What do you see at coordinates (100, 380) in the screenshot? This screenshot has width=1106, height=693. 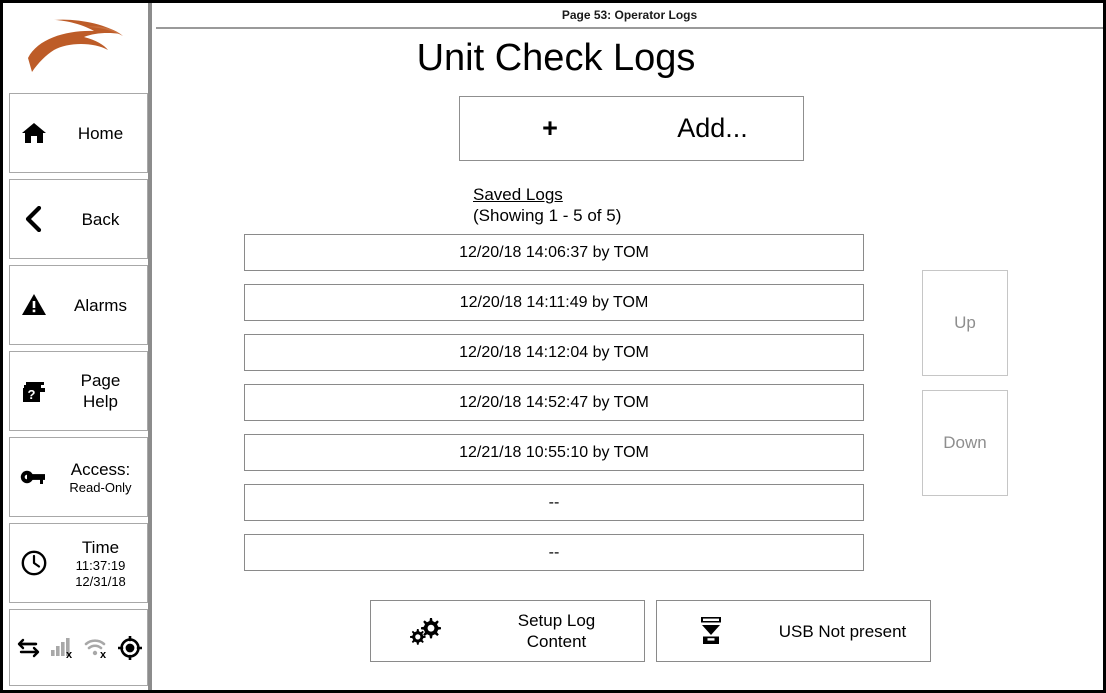 I see `sidebar-item-page-help-label-1: Page` at bounding box center [100, 380].